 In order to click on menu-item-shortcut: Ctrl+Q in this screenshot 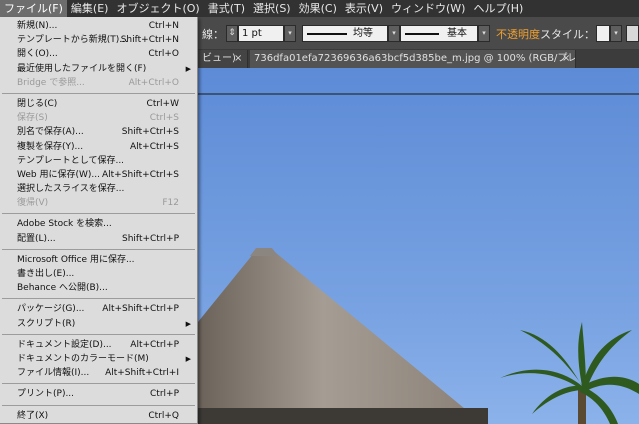, I will do `click(163, 415)`.